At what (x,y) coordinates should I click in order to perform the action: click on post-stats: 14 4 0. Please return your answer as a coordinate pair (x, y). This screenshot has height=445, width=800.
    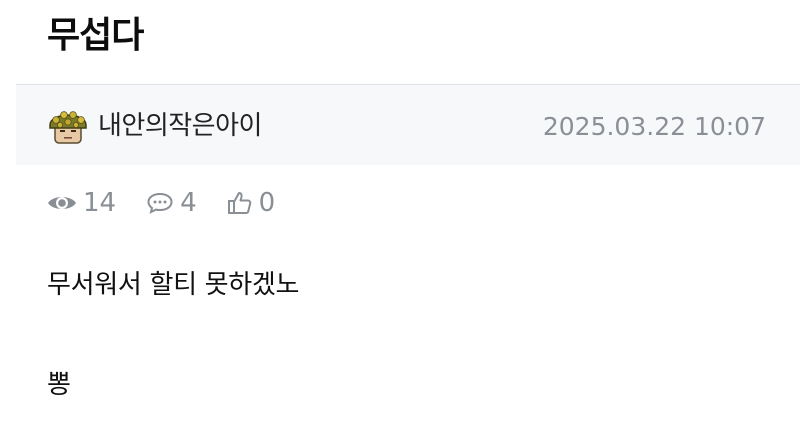
    Looking at the image, I should click on (176, 203).